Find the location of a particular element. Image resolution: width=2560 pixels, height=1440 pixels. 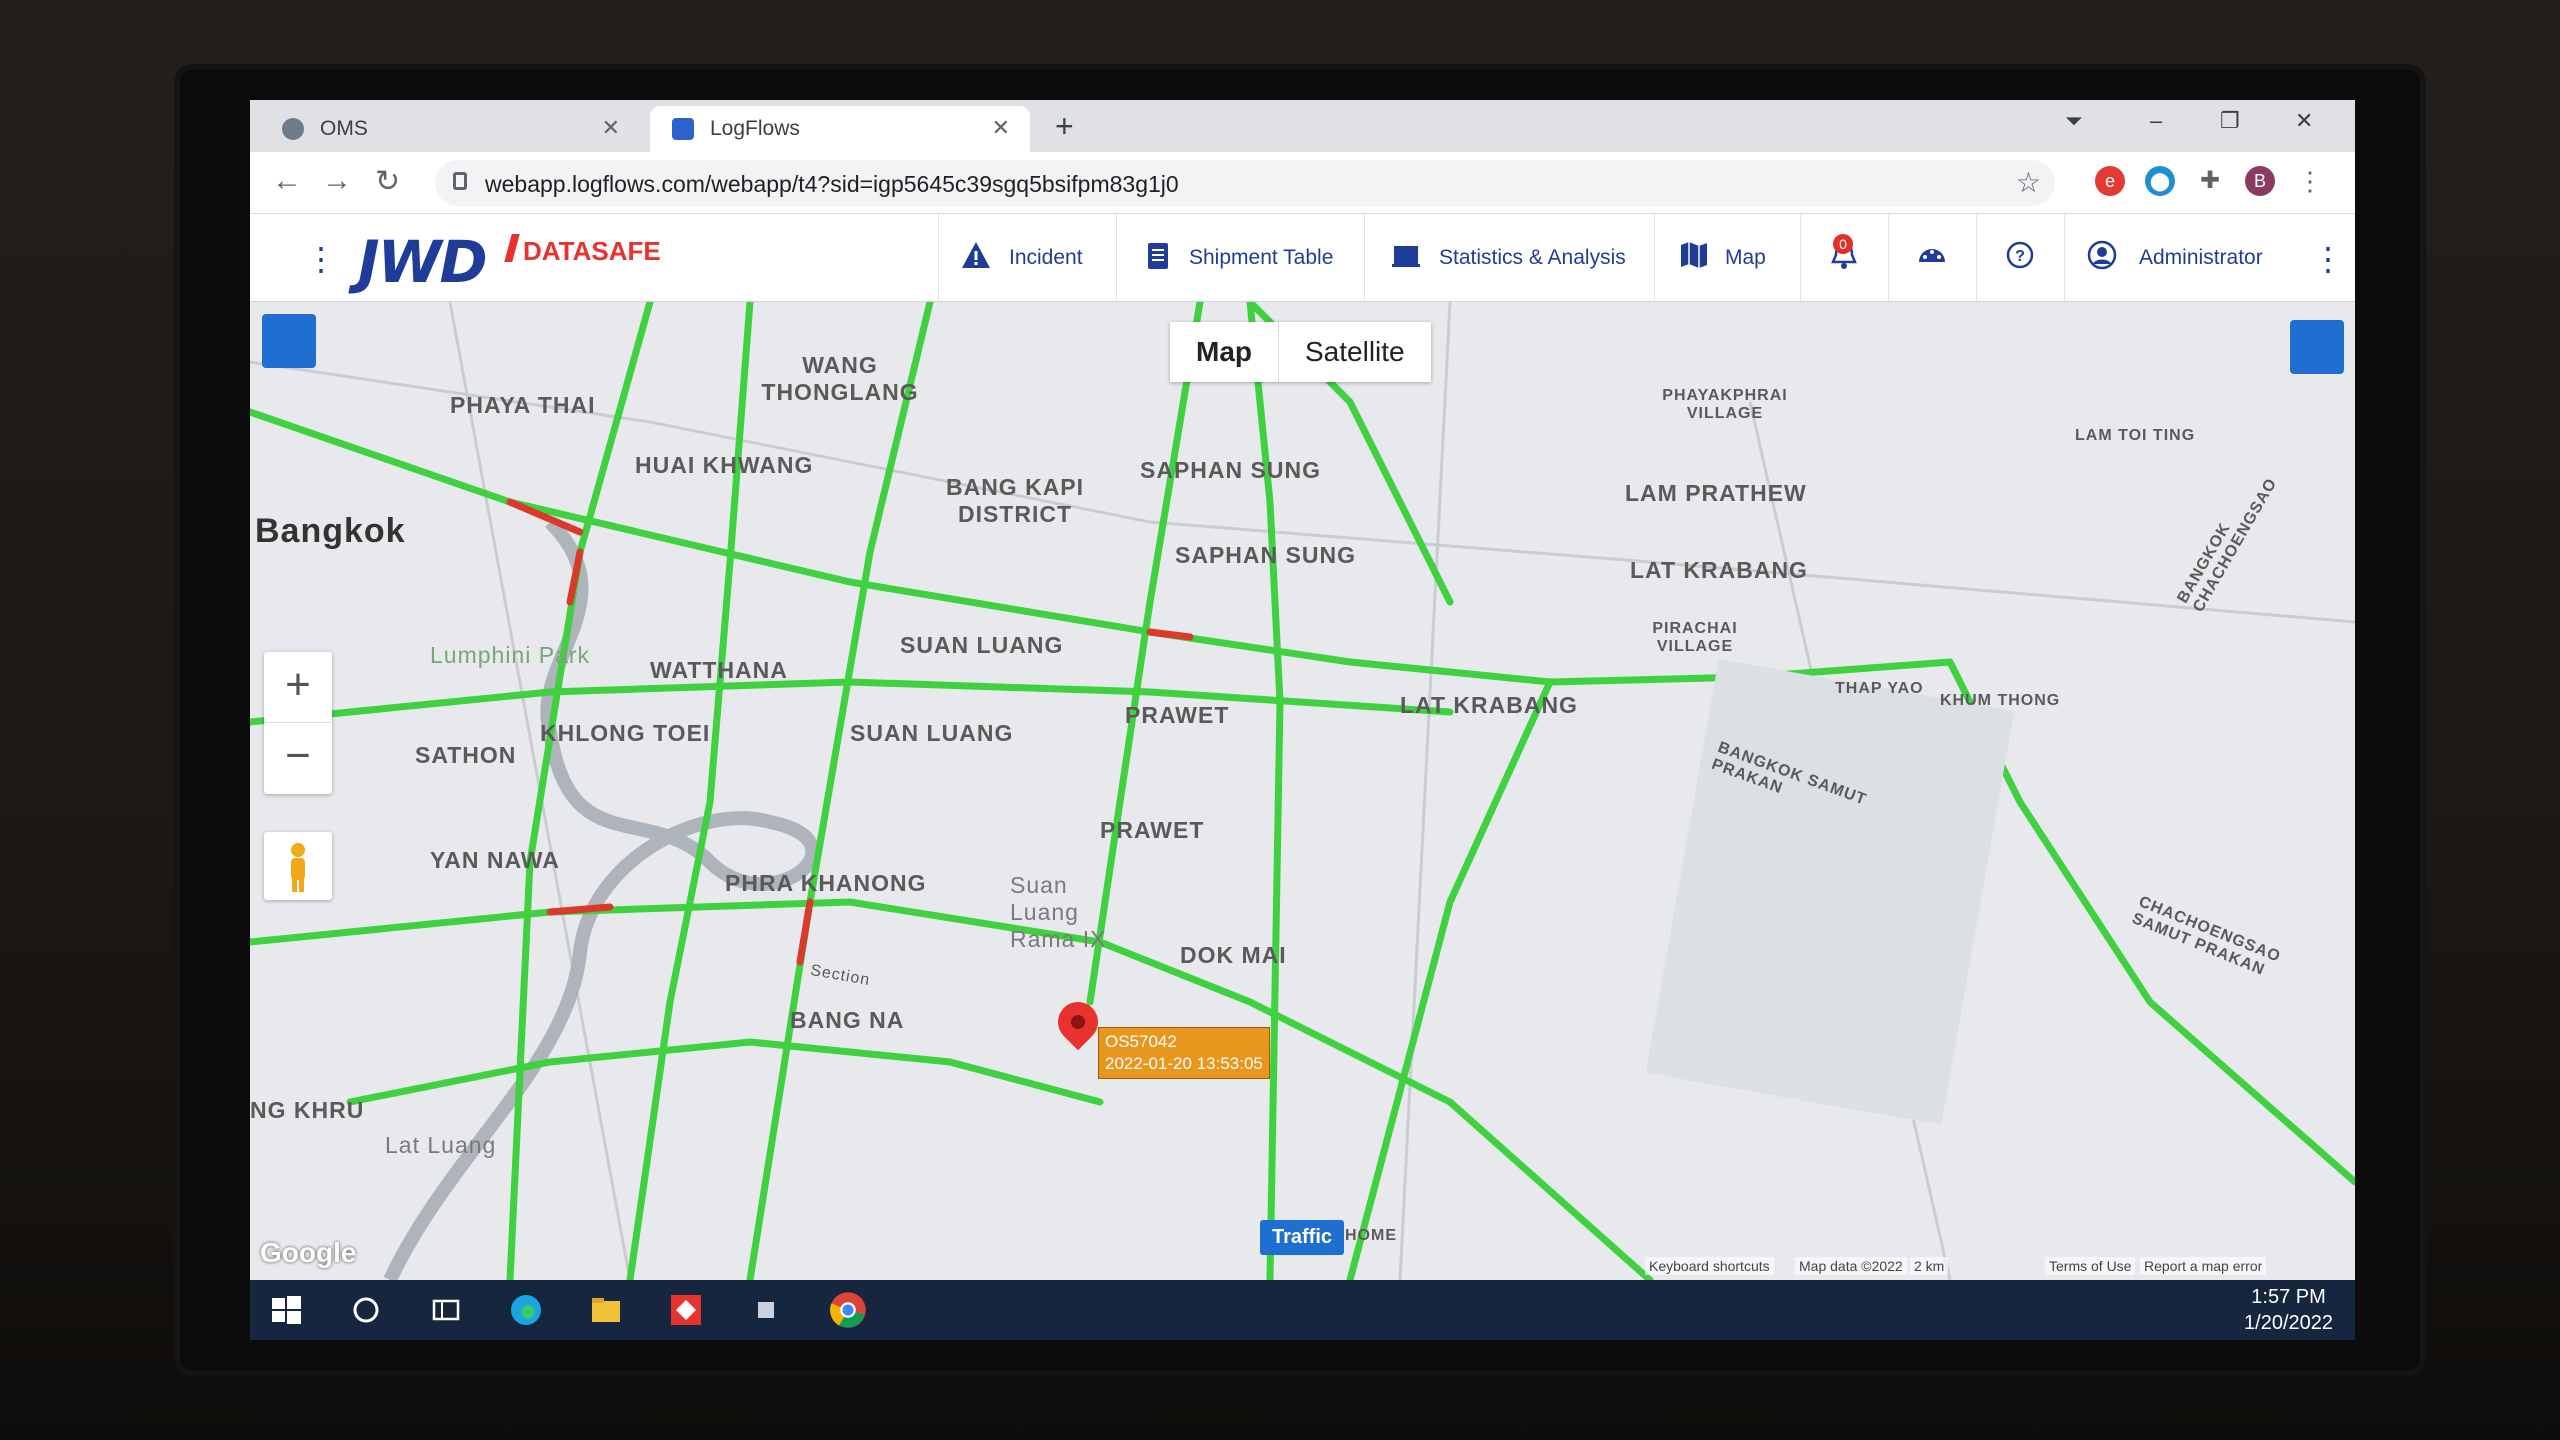

file-explorer-icon is located at coordinates (606, 1310).